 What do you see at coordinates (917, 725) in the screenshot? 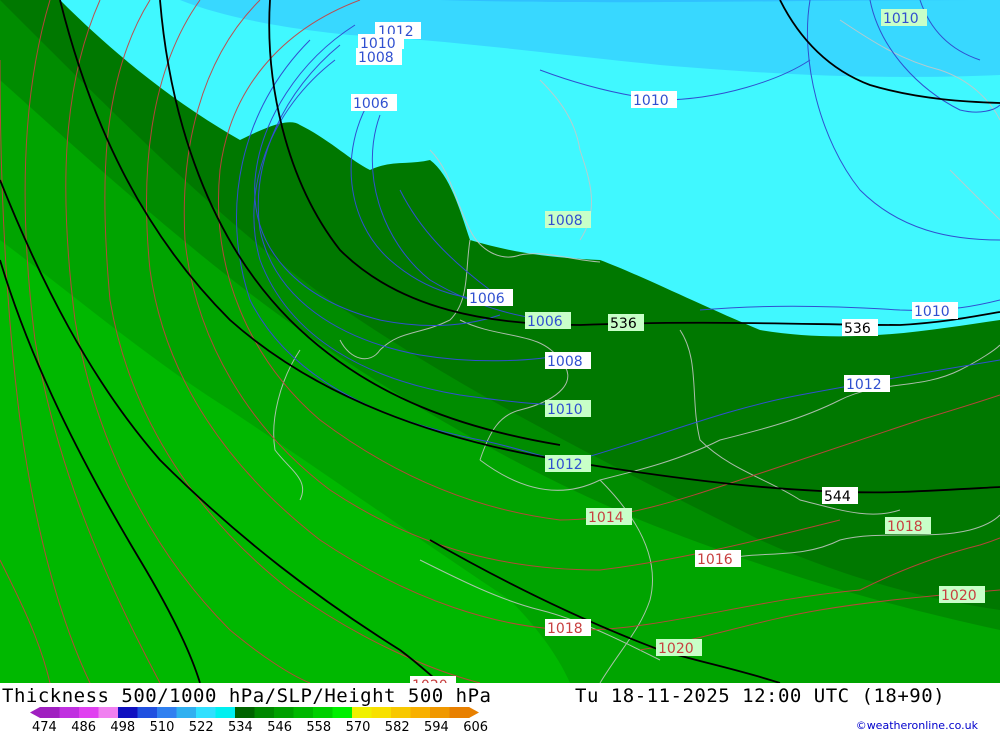
I see `credit-link: ©weatheronline.co.uk` at bounding box center [917, 725].